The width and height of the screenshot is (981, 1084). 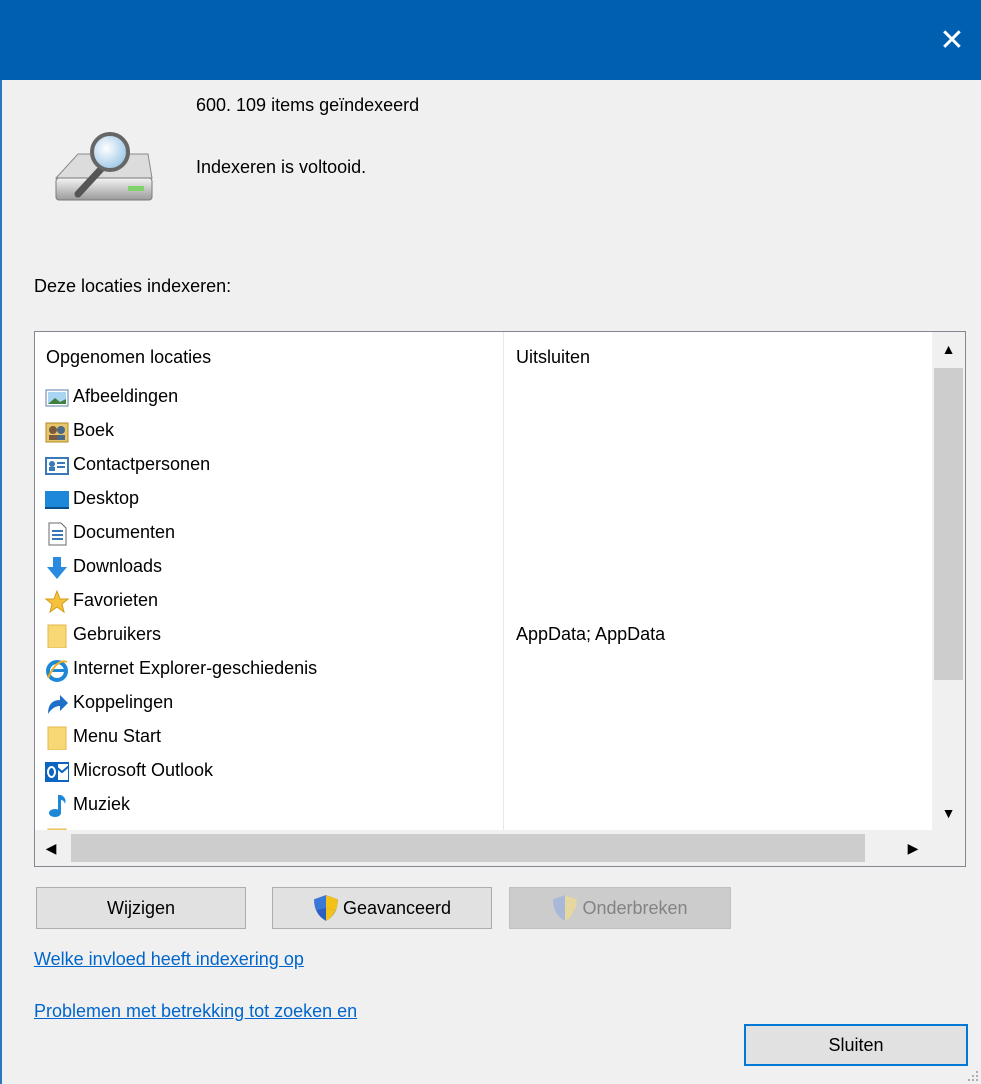 What do you see at coordinates (948, 524) in the screenshot?
I see `vertical-scroll-thumb` at bounding box center [948, 524].